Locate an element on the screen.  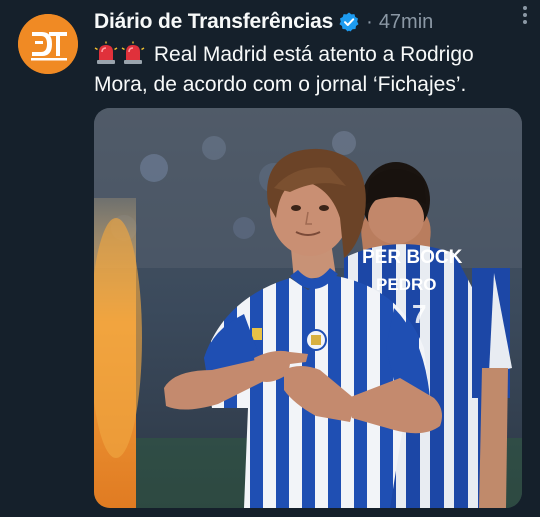
avatar-logo-icon is located at coordinates (48, 44).